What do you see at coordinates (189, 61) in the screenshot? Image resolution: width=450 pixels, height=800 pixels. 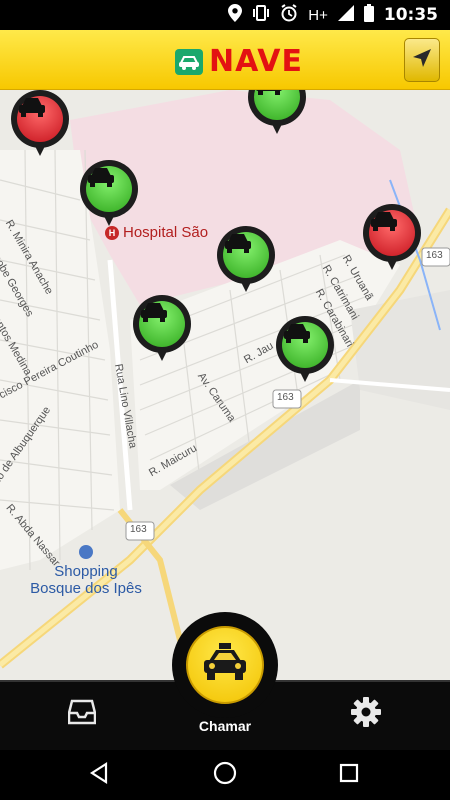 I see `taxi-logo-icon` at bounding box center [189, 61].